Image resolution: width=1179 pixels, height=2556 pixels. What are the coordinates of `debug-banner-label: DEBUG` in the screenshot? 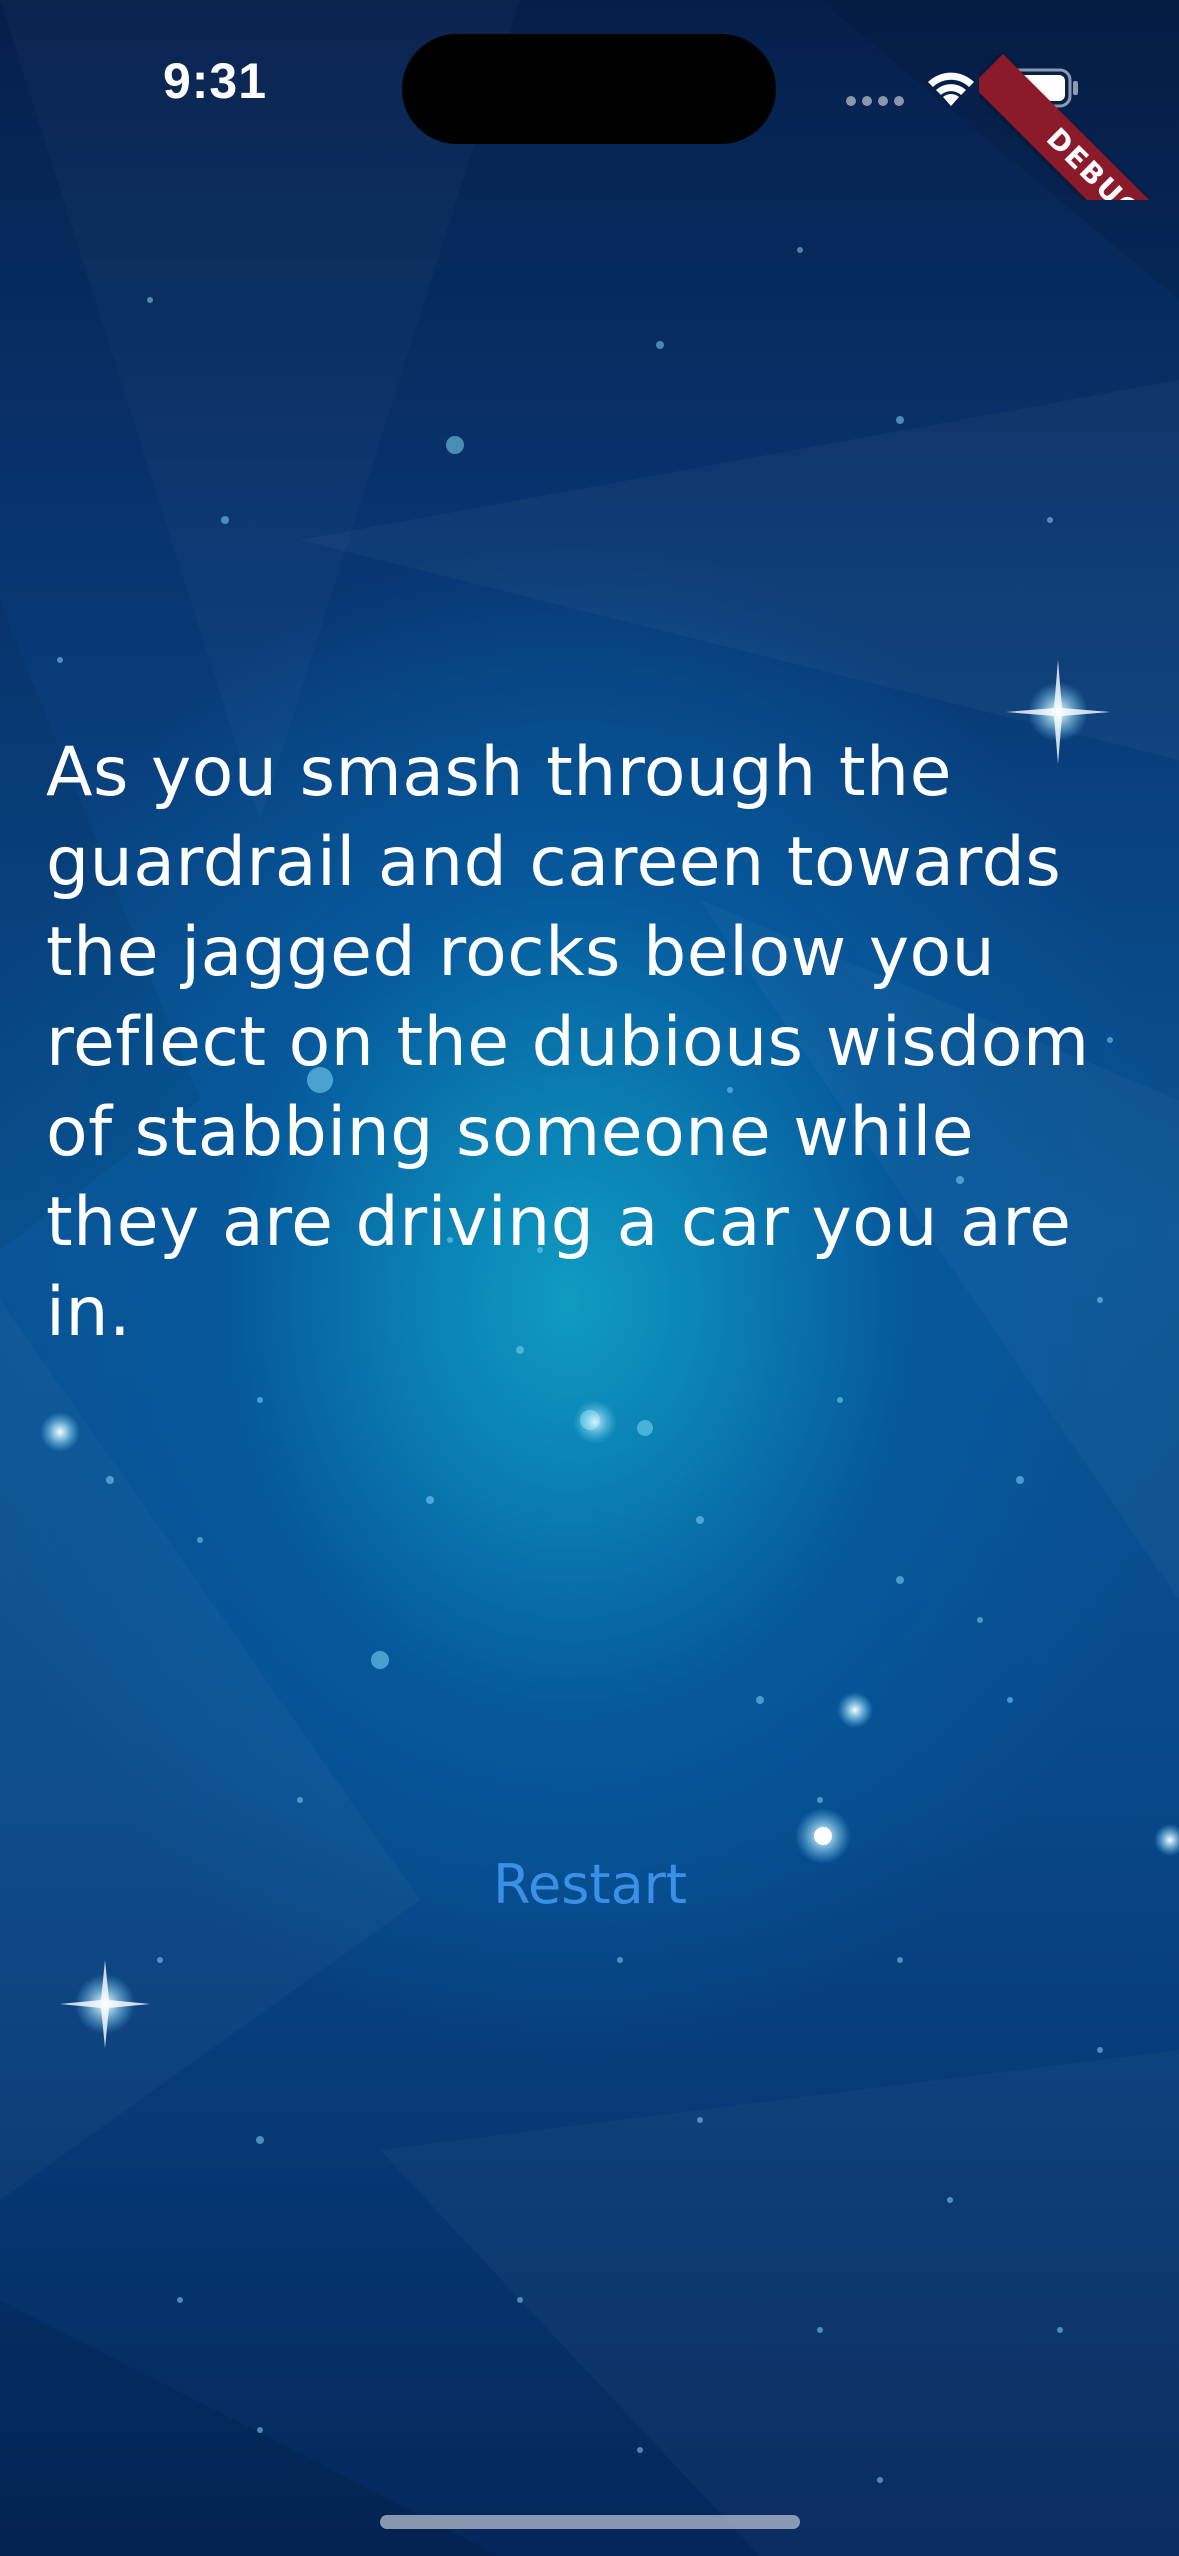 It's located at (1079, 127).